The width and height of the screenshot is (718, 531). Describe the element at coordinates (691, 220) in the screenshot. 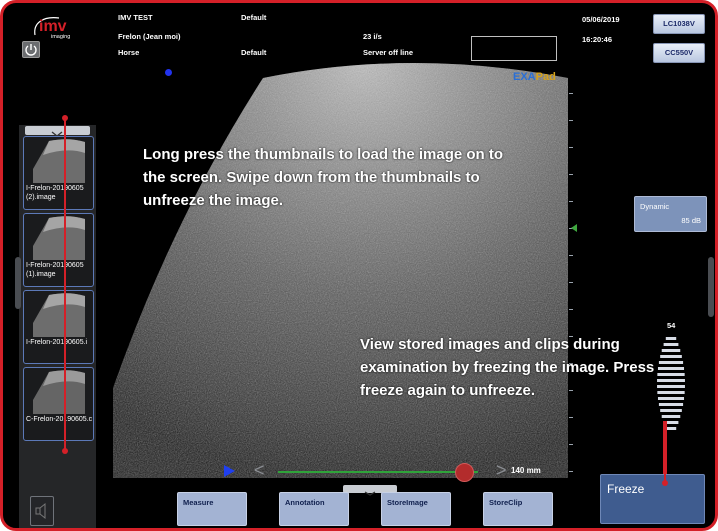

I see `dynamic-range-value: 85 dB` at that location.